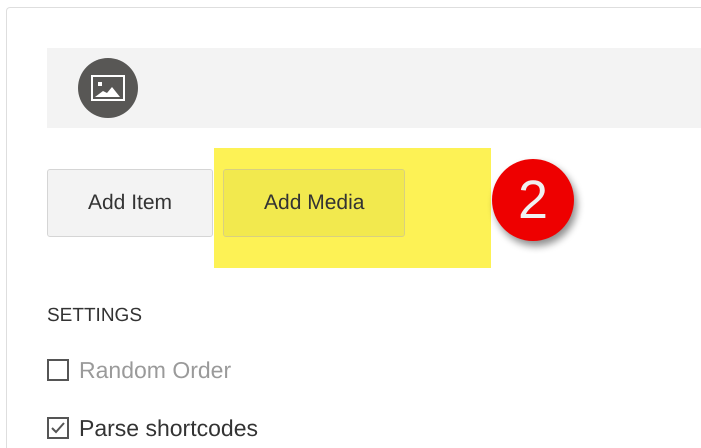 Image resolution: width=701 pixels, height=448 pixels. Describe the element at coordinates (95, 315) in the screenshot. I see `settings-heading: SETTINGS` at that location.